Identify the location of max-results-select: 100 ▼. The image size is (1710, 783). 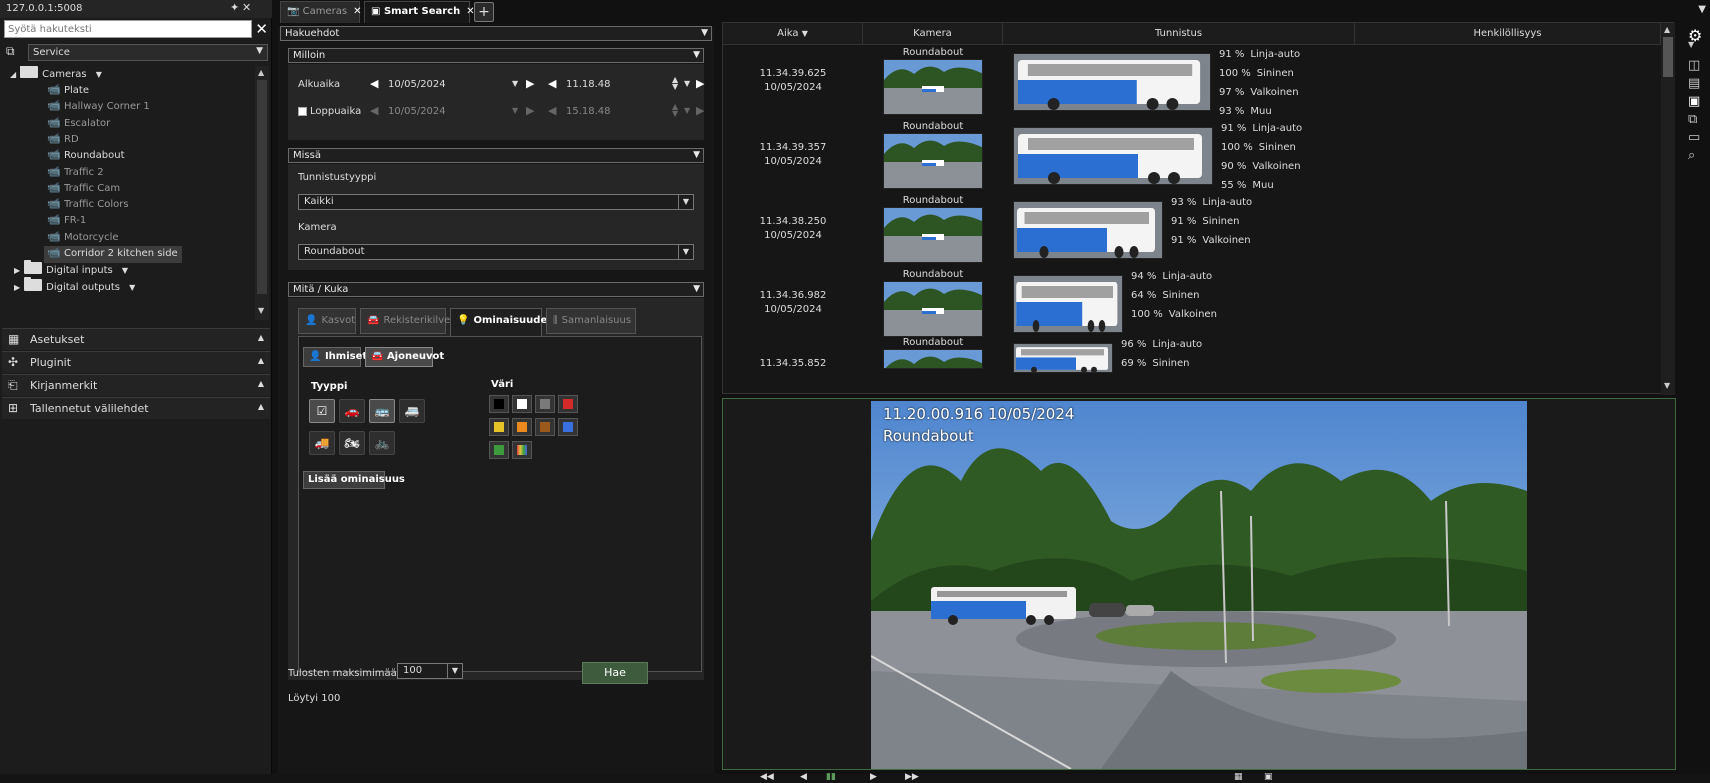
(430, 671).